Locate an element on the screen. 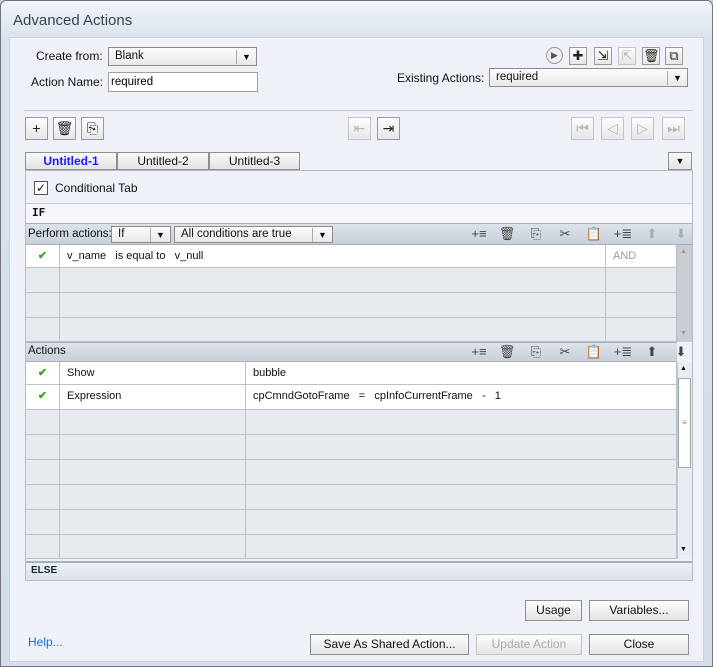  if-mode-value: If is located at coordinates (121, 234).